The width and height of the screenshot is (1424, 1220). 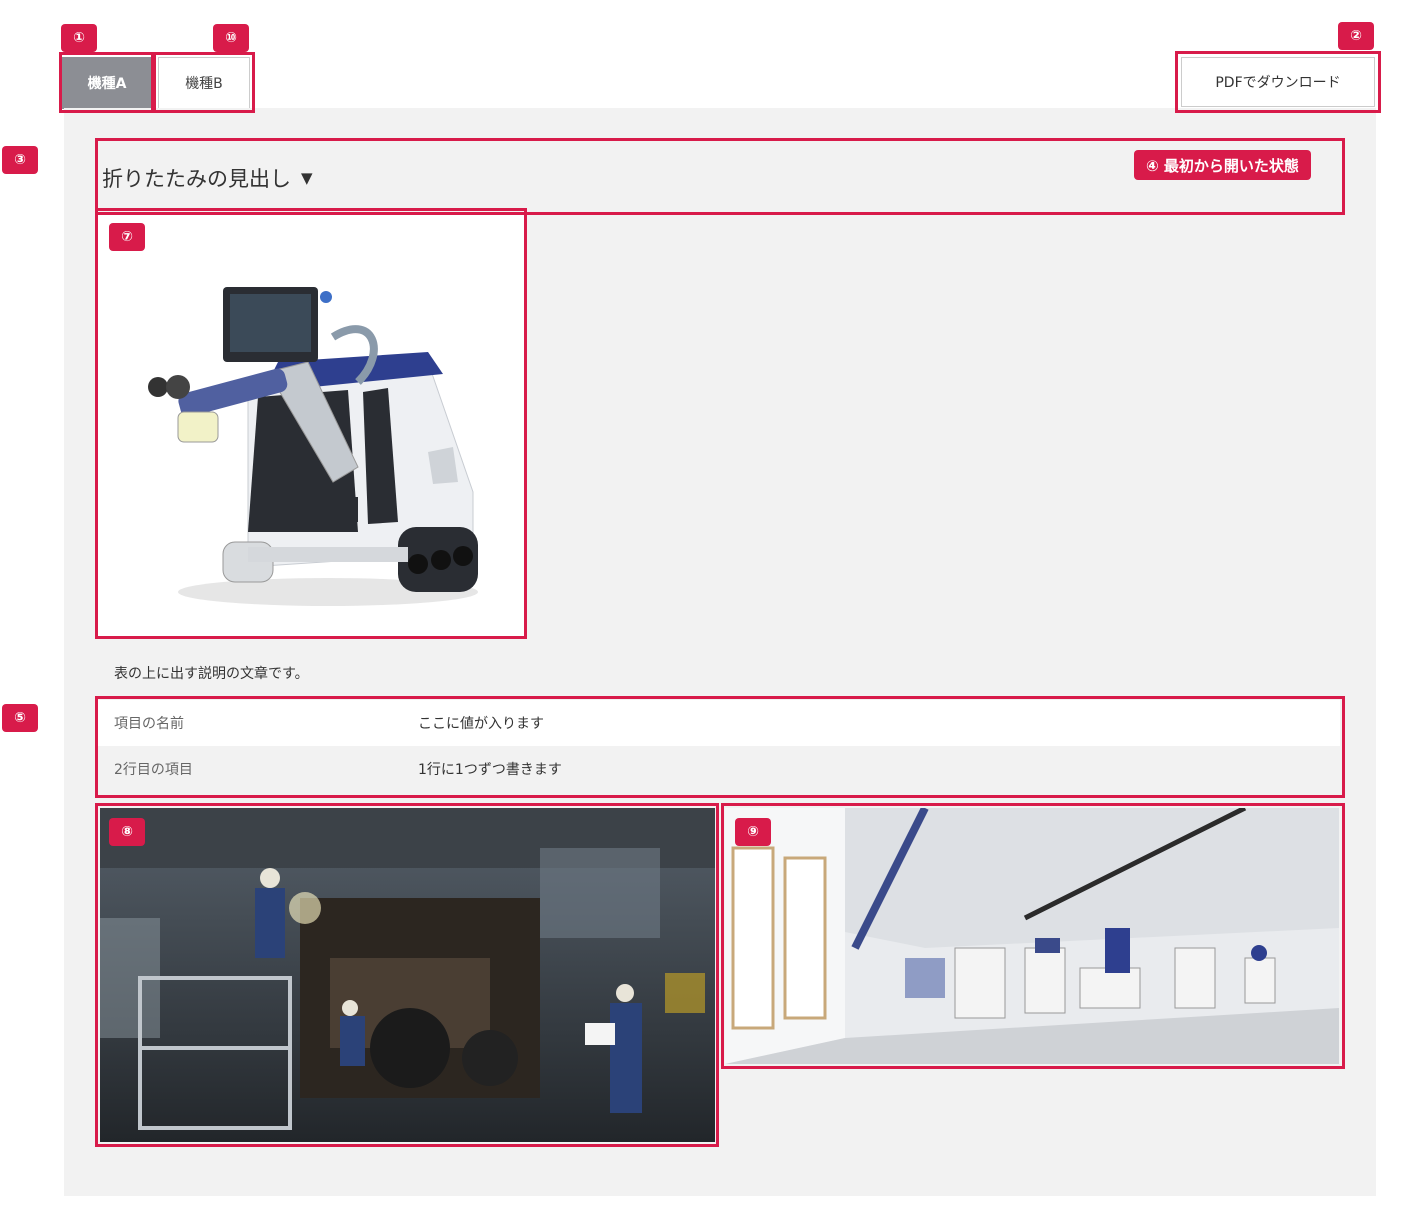 What do you see at coordinates (211, 674) in the screenshot?
I see `table-description: 表の上に出す説明の文章です。` at bounding box center [211, 674].